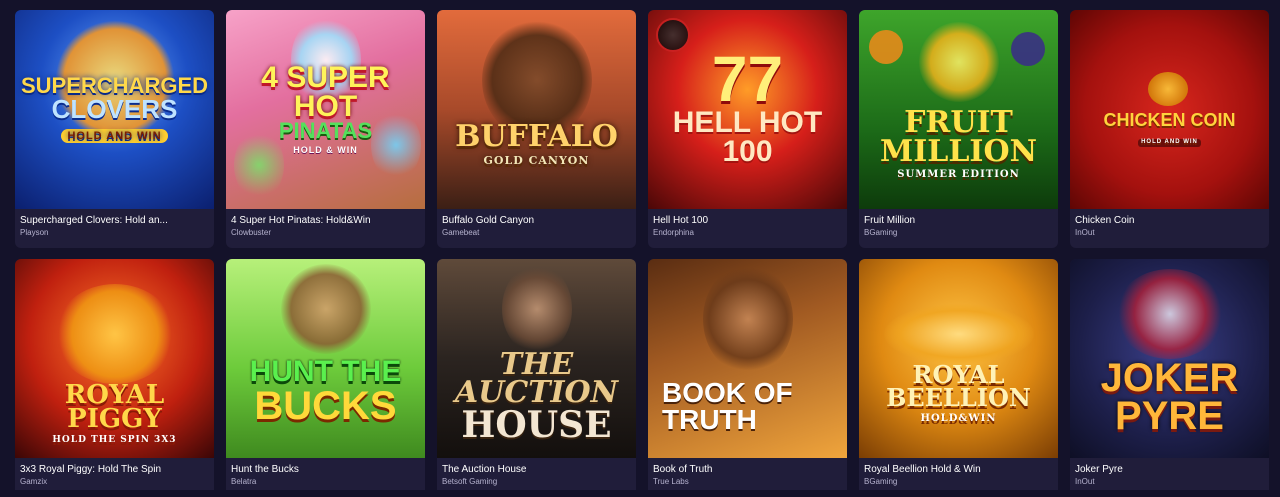  I want to click on game-title: Chicken Coin, so click(1169, 220).